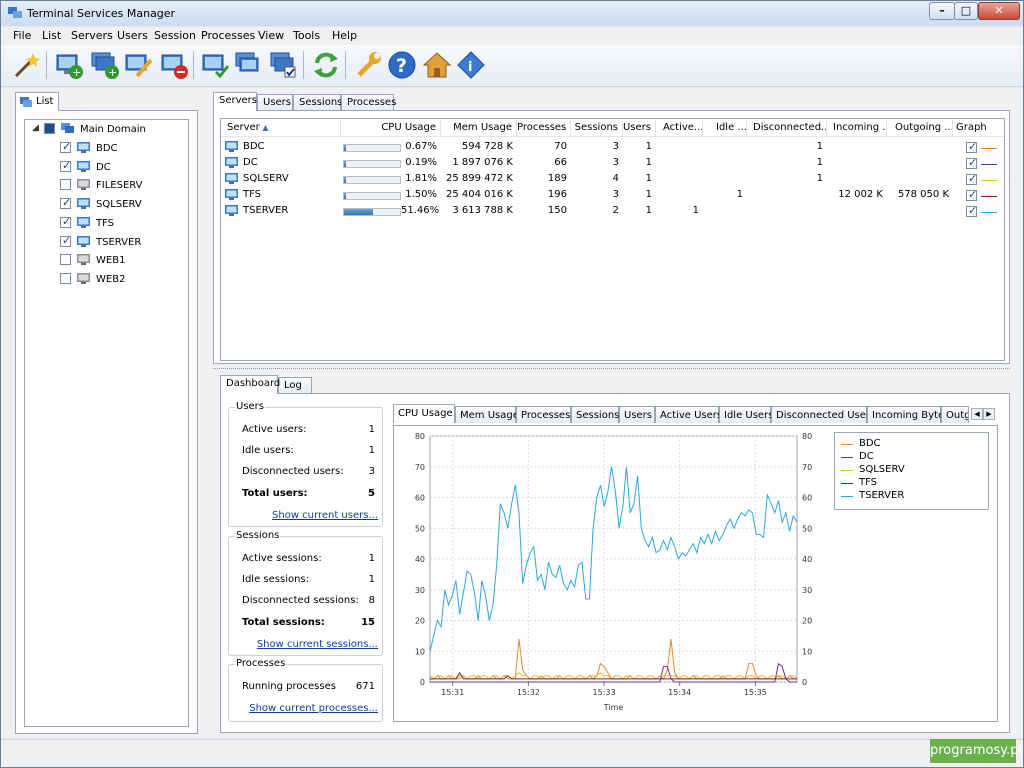 This screenshot has height=768, width=1024. I want to click on graph-color-swatch, so click(989, 164).